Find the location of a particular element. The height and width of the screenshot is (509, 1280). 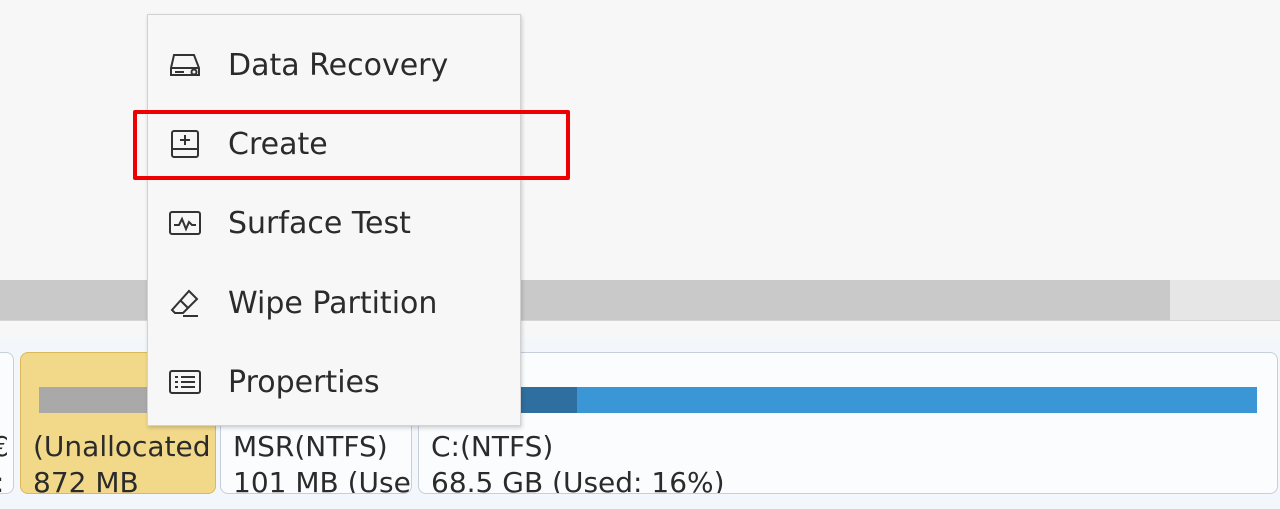

menu-item-data-recovery: Data Recovery is located at coordinates (334, 65).